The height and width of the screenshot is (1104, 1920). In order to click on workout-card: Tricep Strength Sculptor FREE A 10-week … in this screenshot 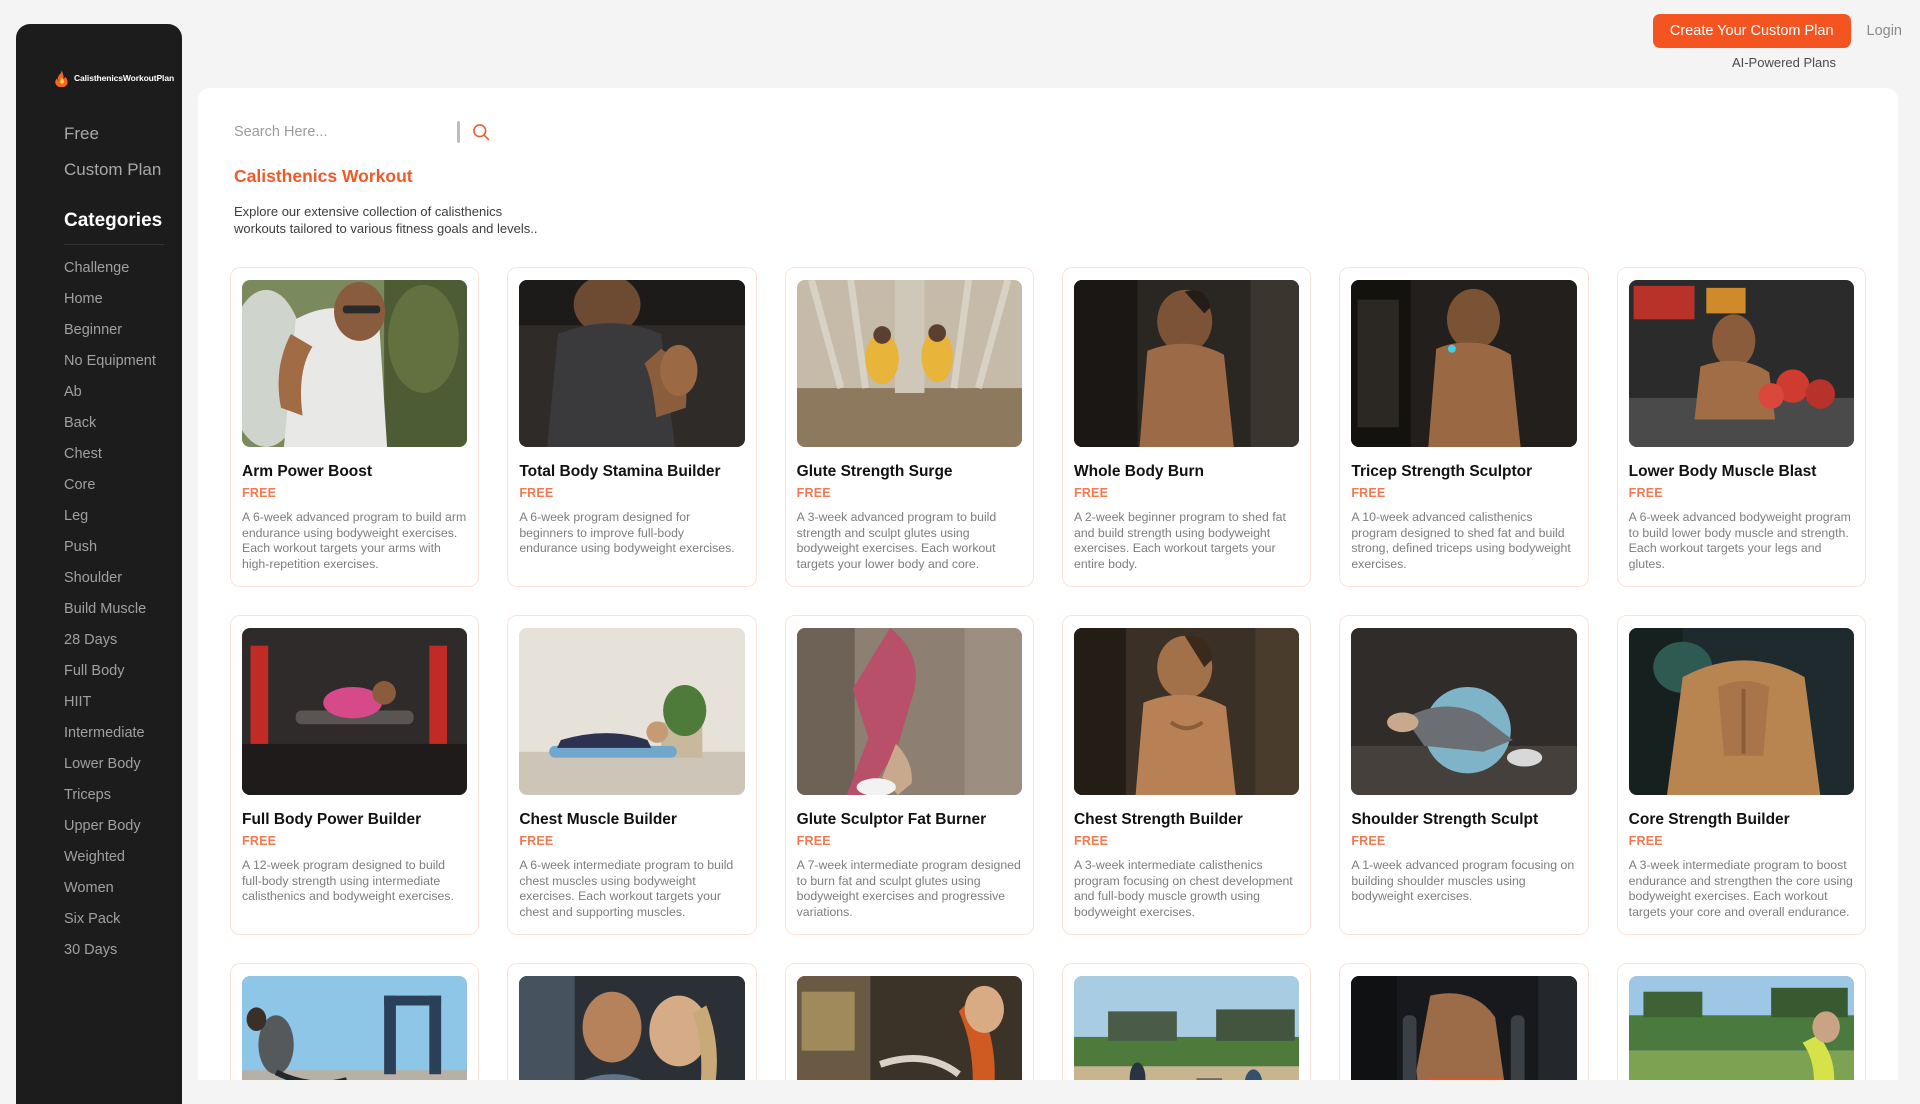, I will do `click(1464, 427)`.